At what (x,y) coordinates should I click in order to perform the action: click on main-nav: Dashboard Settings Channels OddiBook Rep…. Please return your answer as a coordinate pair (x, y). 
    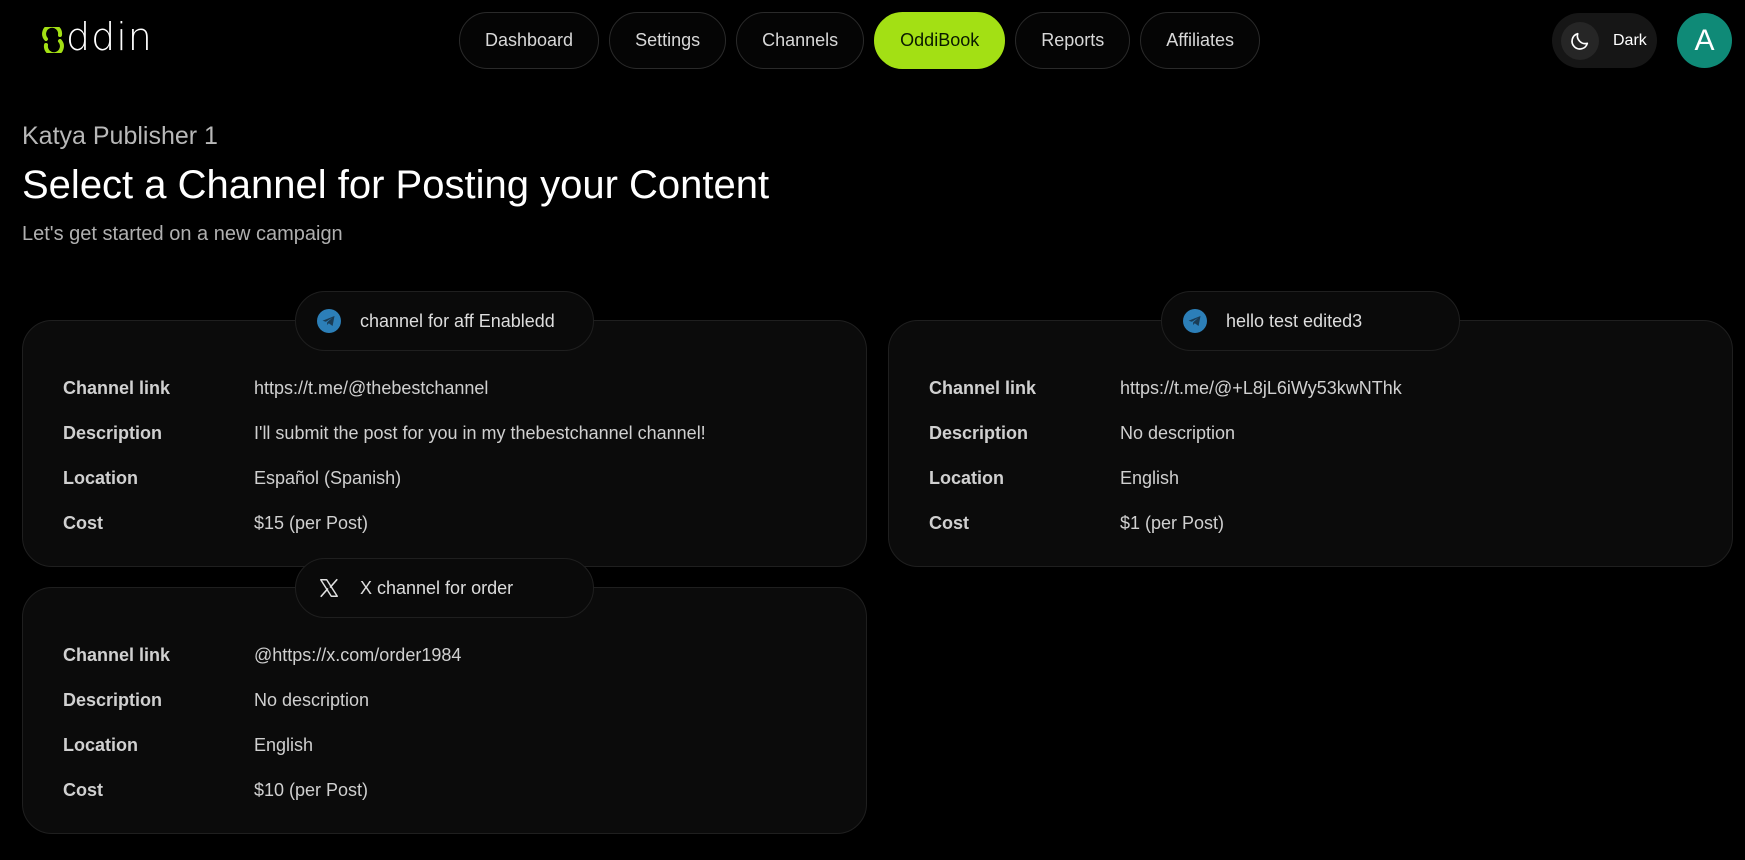
    Looking at the image, I should click on (859, 40).